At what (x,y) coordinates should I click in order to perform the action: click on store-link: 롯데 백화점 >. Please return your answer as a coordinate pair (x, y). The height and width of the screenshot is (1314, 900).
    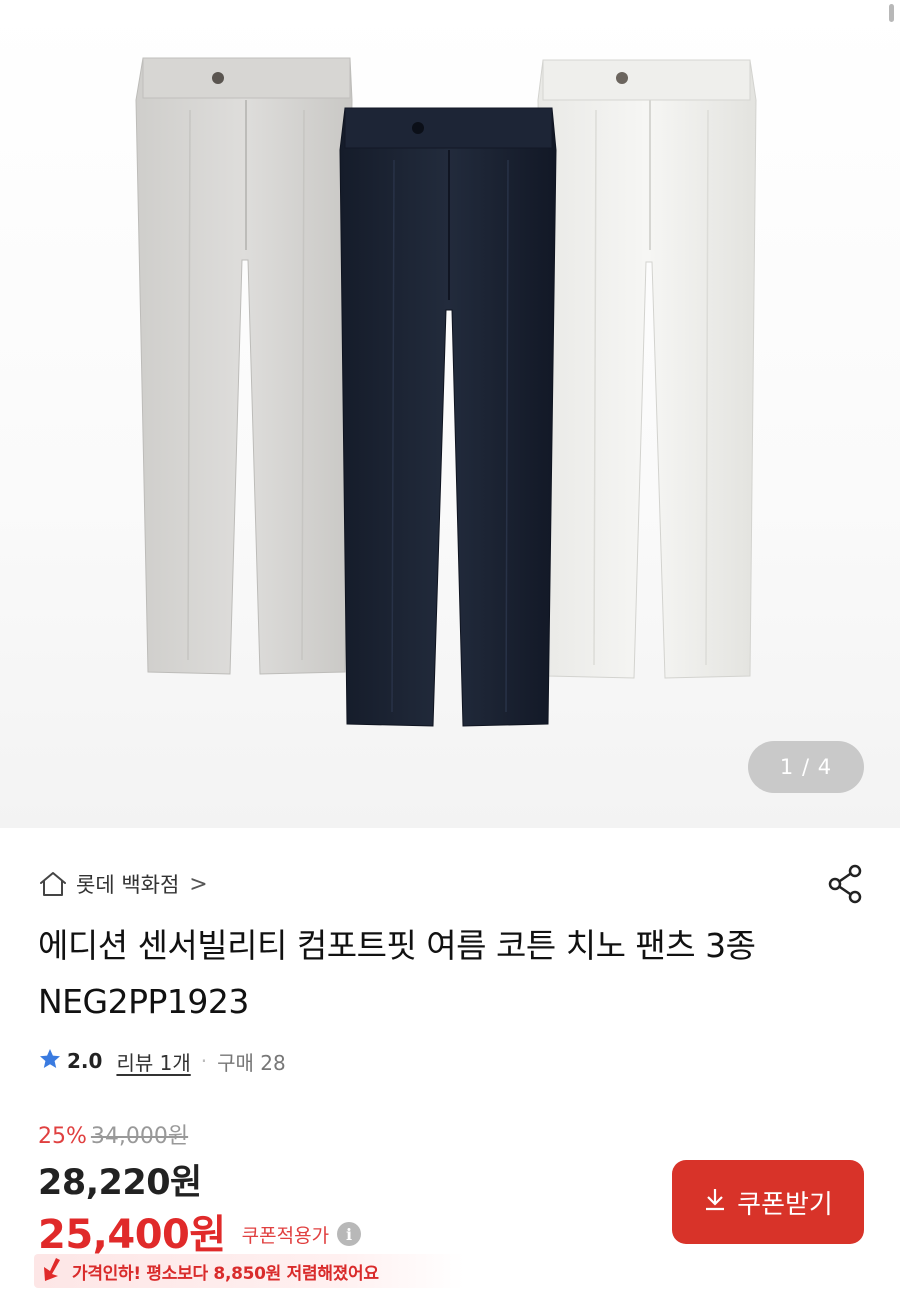
    Looking at the image, I should click on (123, 884).